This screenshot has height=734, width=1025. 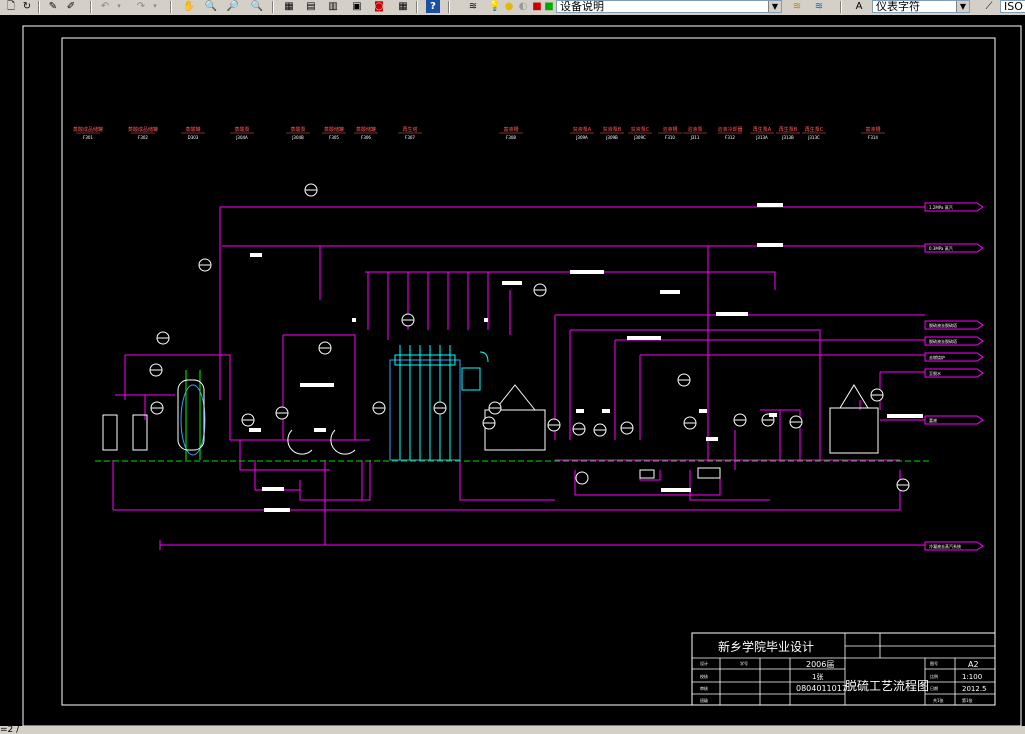 What do you see at coordinates (143, 129) in the screenshot?
I see `equipment-tag-name: 蒸酸成品储罐` at bounding box center [143, 129].